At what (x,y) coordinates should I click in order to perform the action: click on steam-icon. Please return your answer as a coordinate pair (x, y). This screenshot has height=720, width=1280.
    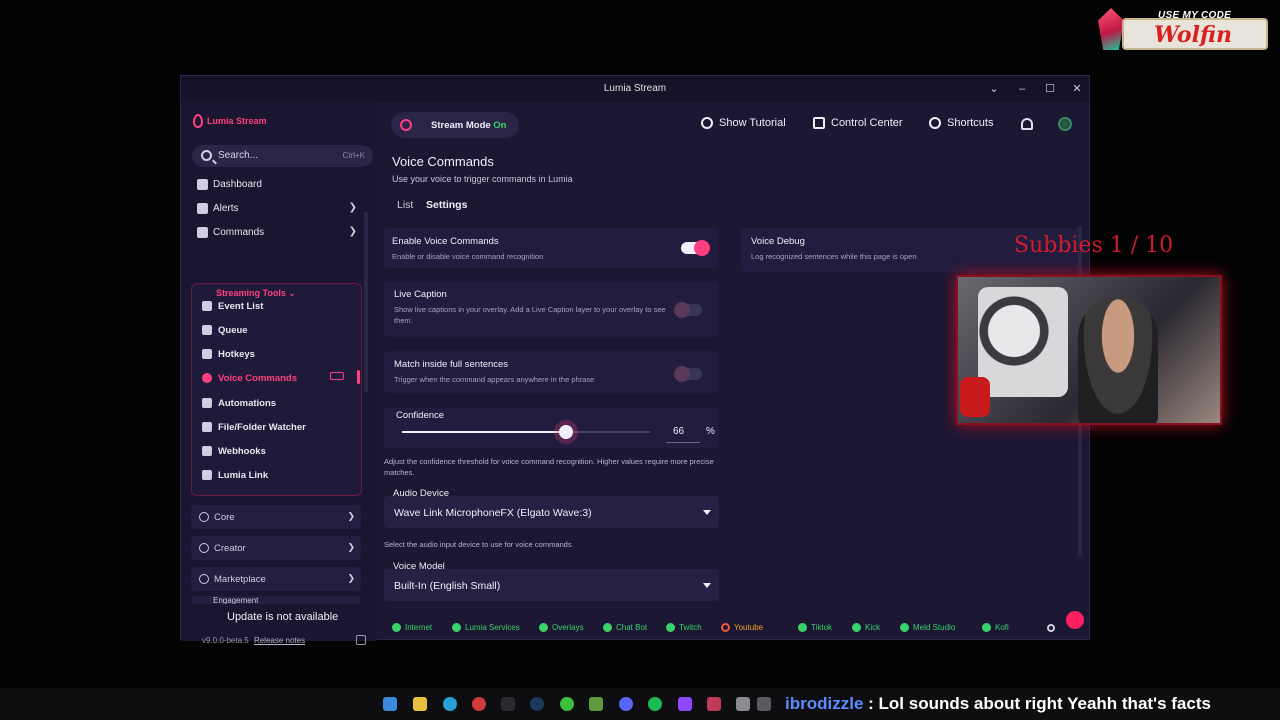
    Looking at the image, I should click on (537, 704).